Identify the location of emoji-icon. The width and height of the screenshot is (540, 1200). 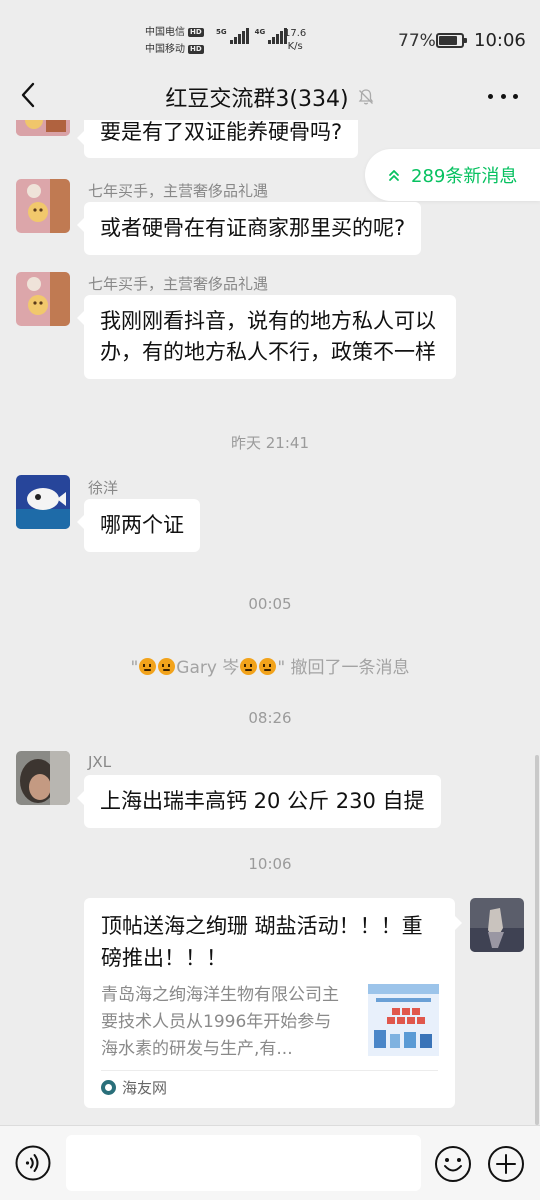
(453, 1164).